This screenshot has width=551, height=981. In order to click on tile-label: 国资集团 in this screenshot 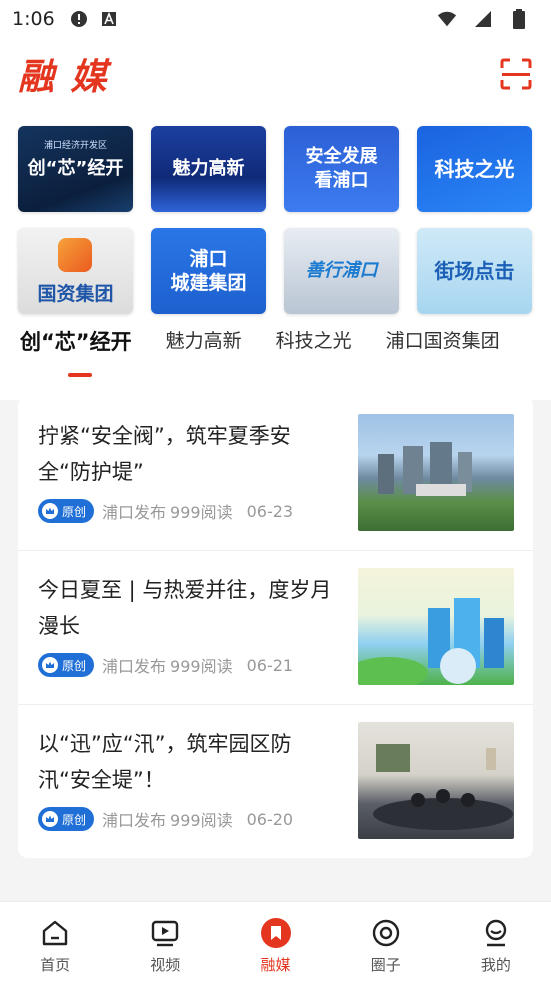, I will do `click(75, 294)`.